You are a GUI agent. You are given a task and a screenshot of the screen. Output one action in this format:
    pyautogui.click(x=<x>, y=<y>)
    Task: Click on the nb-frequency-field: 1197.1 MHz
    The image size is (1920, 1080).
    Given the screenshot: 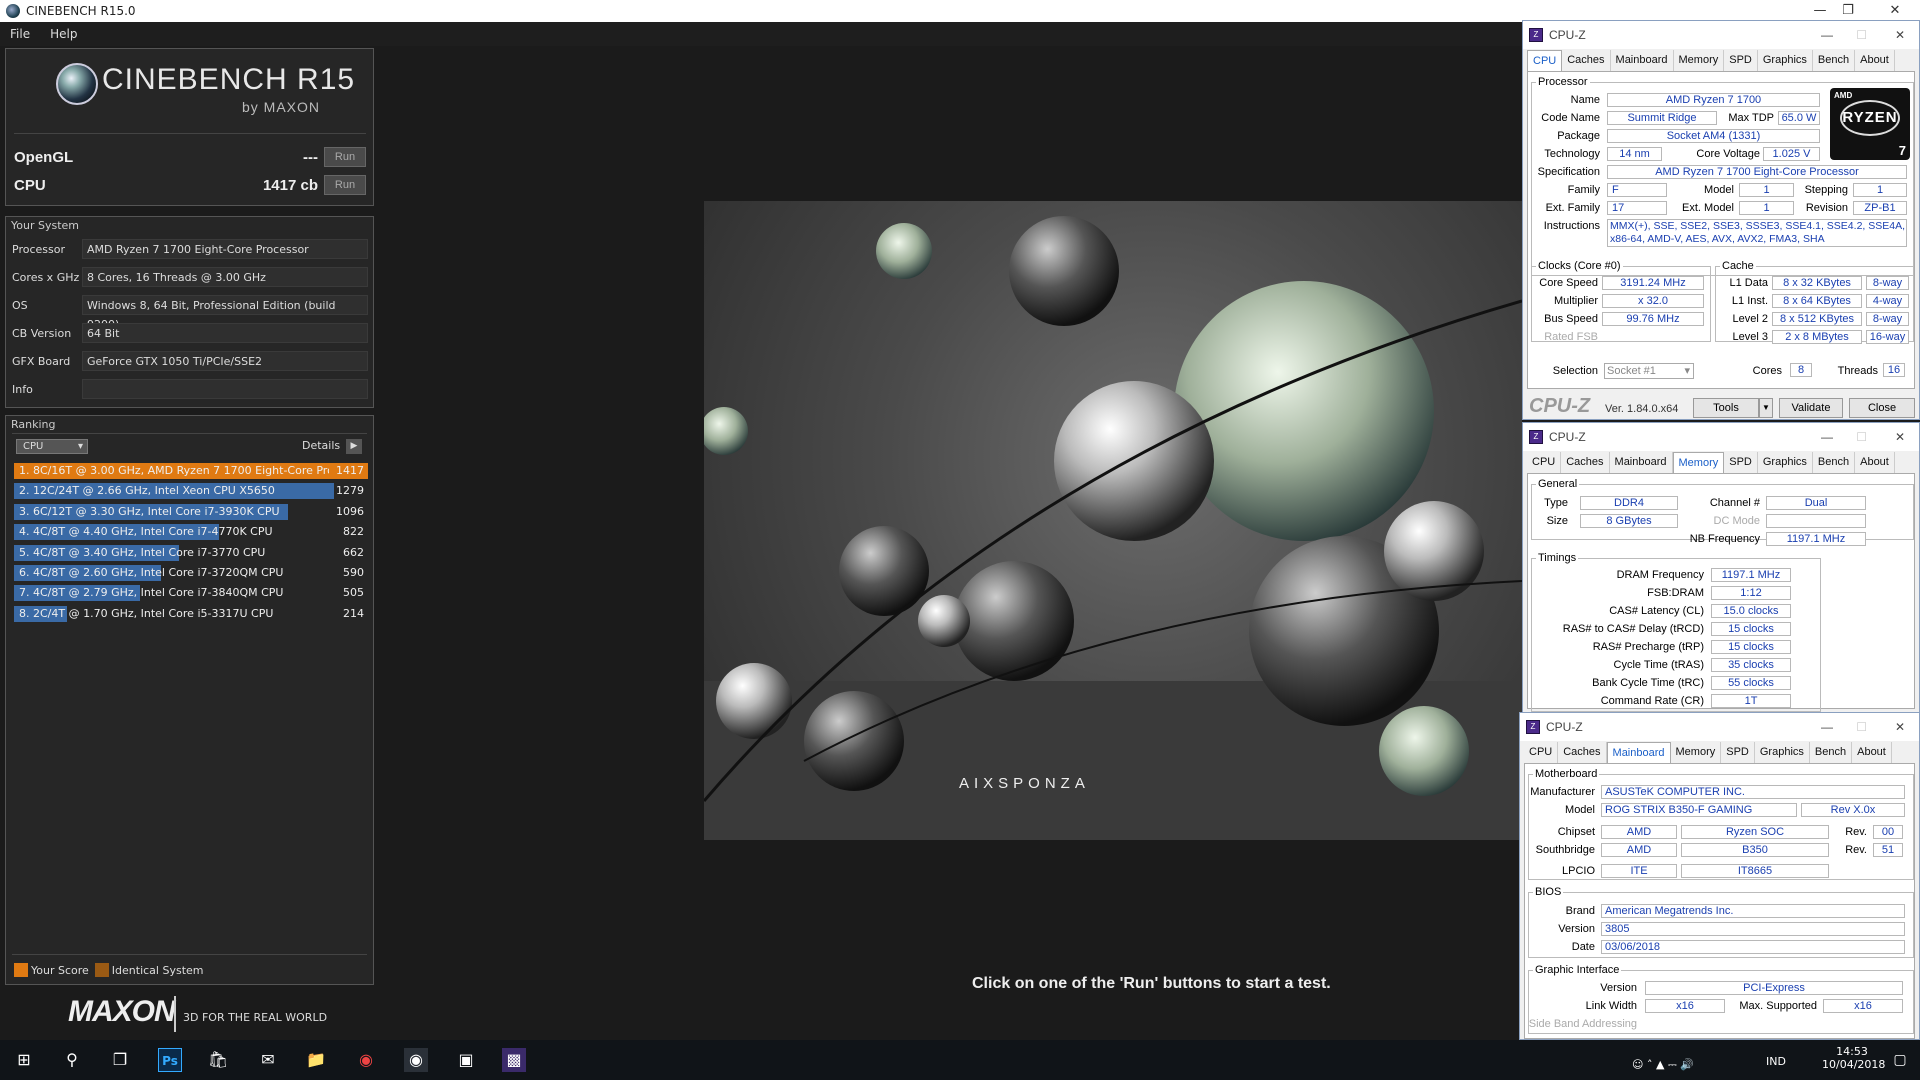 What is the action you would take?
    pyautogui.click(x=1816, y=539)
    